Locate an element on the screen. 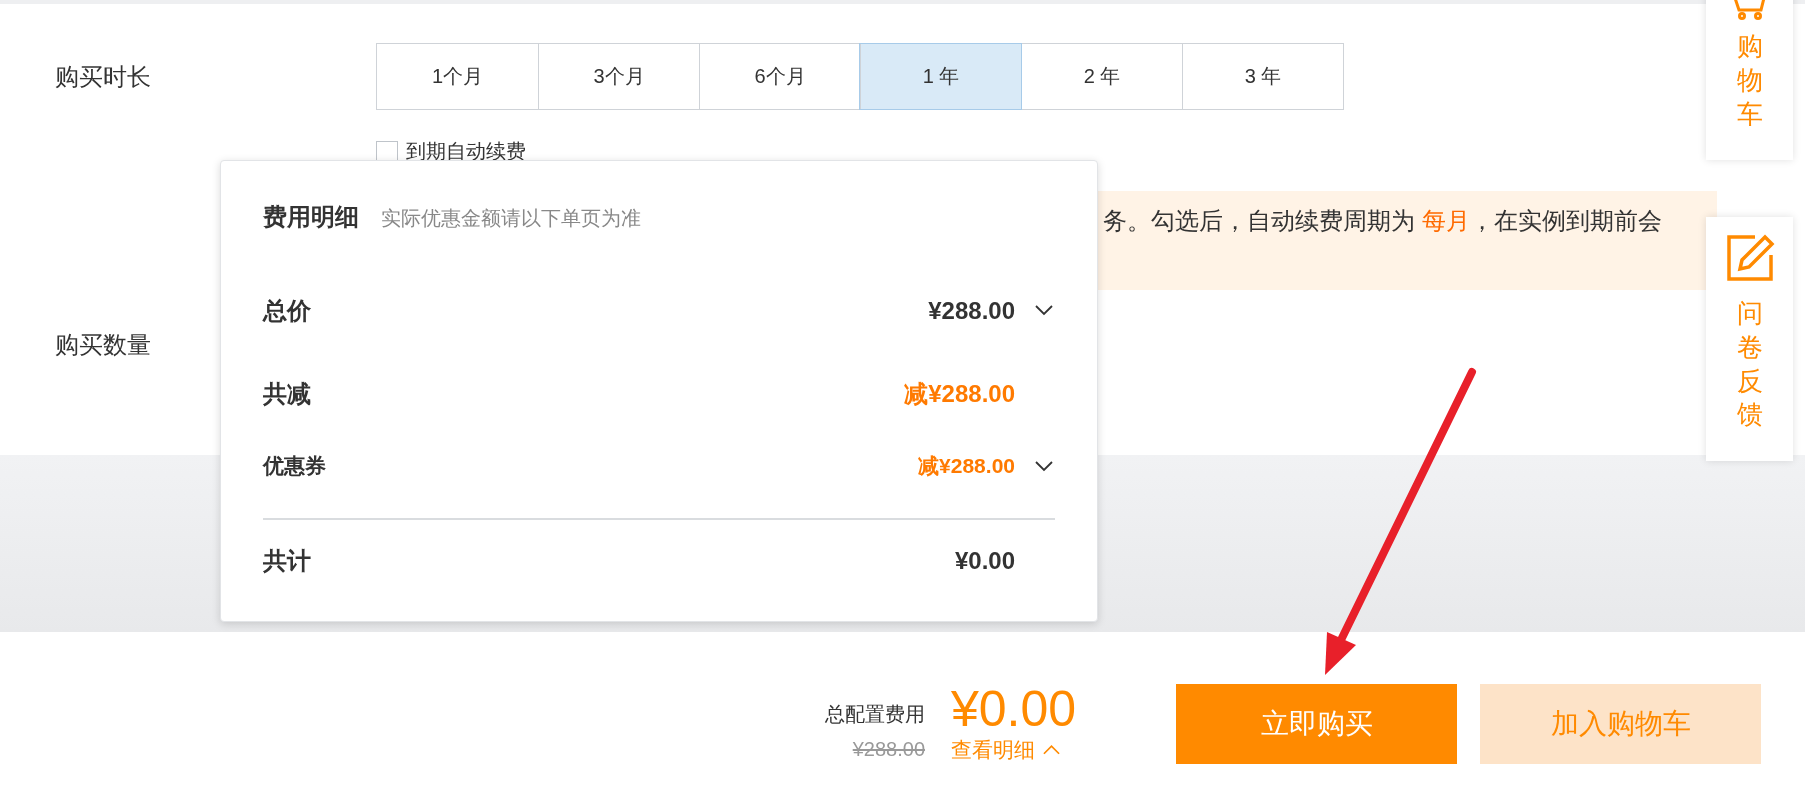 The height and width of the screenshot is (811, 1805). cart-icon is located at coordinates (1749, 10).